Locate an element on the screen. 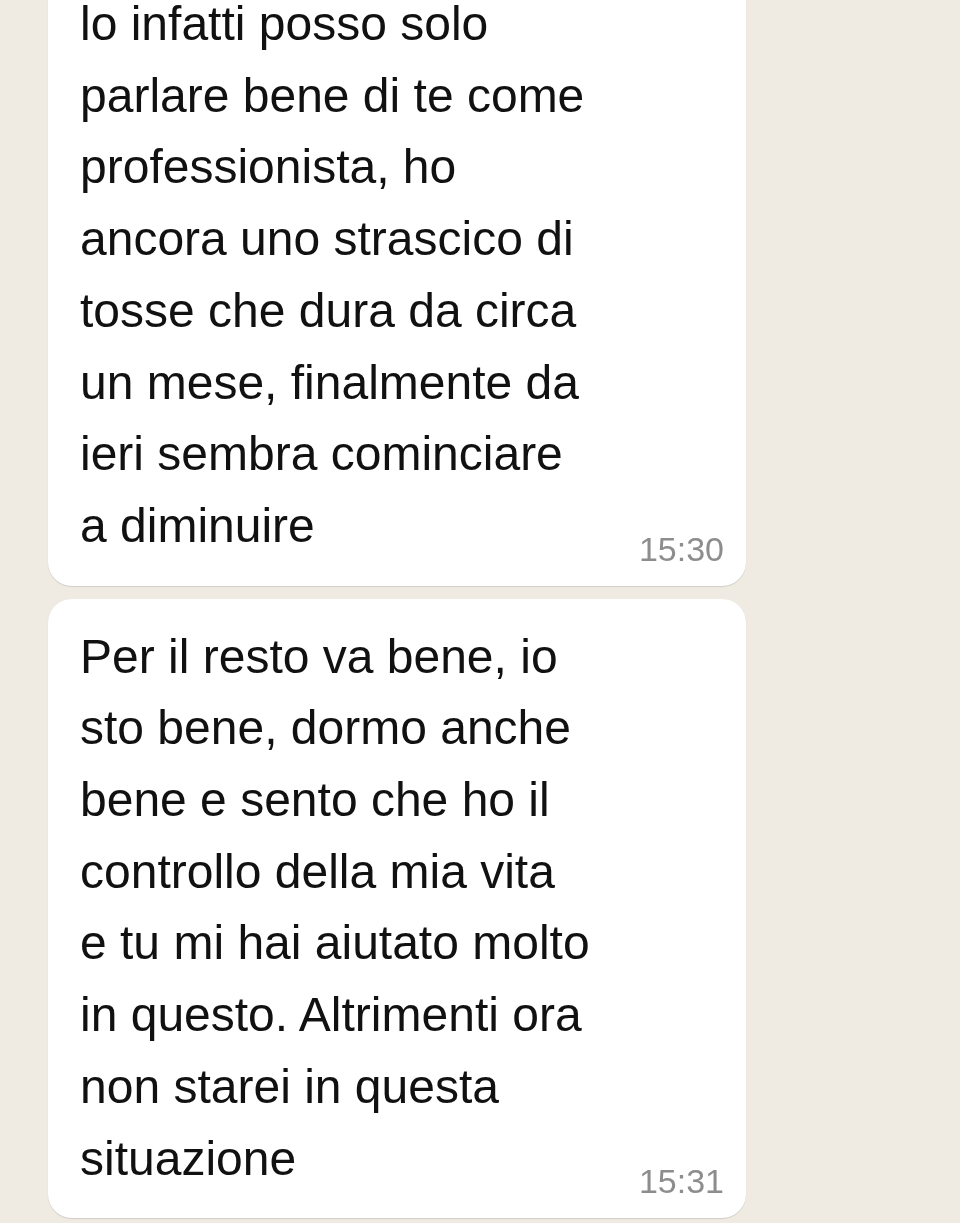 This screenshot has width=960, height=1223. message-time: 15:31 is located at coordinates (681, 1181).